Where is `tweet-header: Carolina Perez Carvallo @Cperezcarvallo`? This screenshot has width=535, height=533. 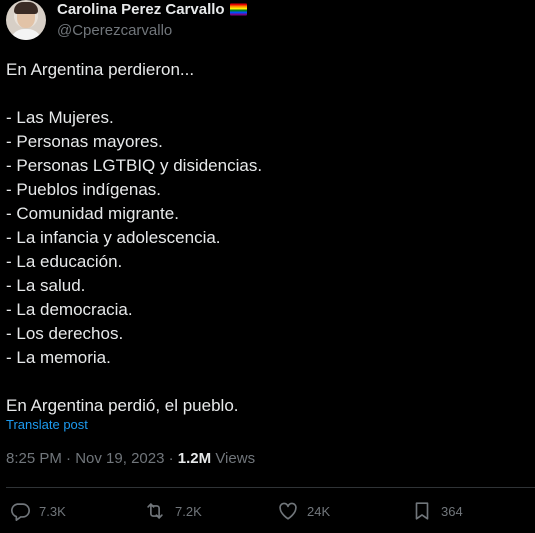
tweet-header: Carolina Perez Carvallo @Cperezcarvallo is located at coordinates (268, 22).